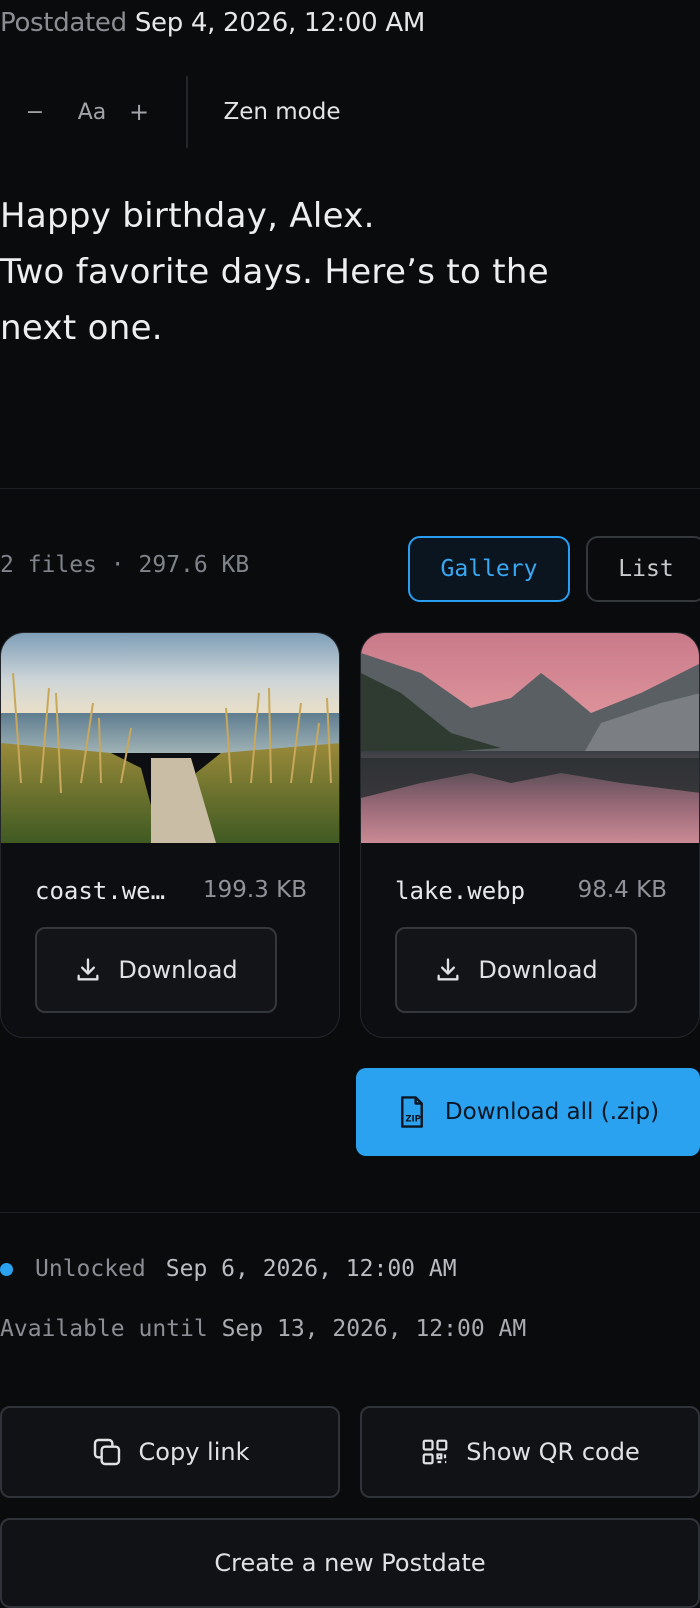 The width and height of the screenshot is (700, 1608). I want to click on qr-code-icon, so click(435, 1452).